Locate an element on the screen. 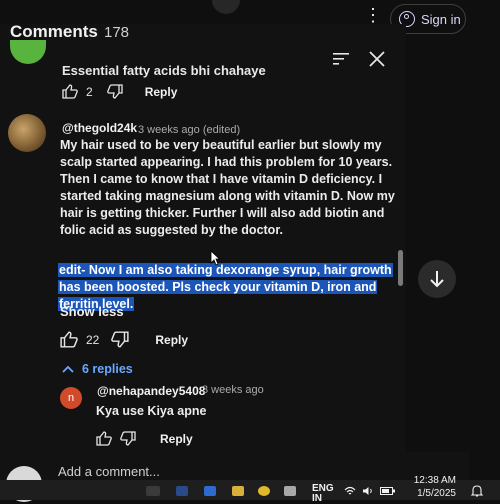  avatar is located at coordinates (27, 133).